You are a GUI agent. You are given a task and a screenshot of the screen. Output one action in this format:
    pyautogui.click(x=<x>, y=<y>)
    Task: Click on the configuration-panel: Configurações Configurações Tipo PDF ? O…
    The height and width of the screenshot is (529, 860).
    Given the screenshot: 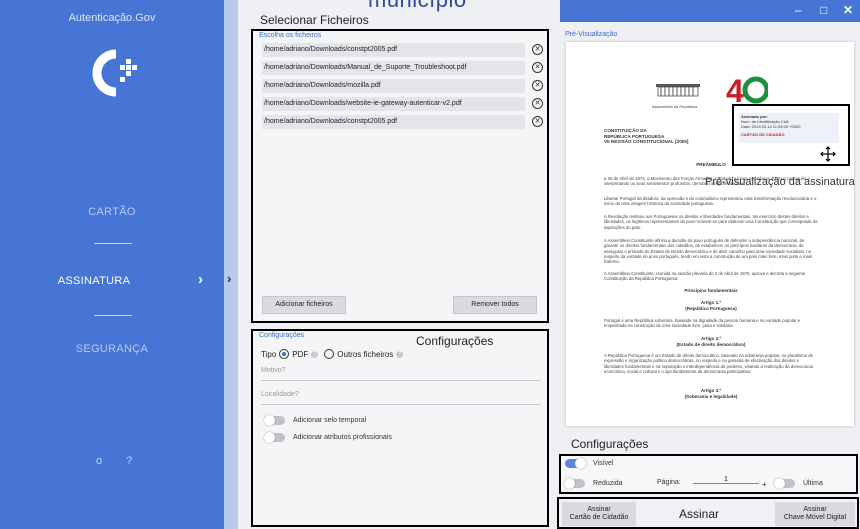 What is the action you would take?
    pyautogui.click(x=400, y=428)
    